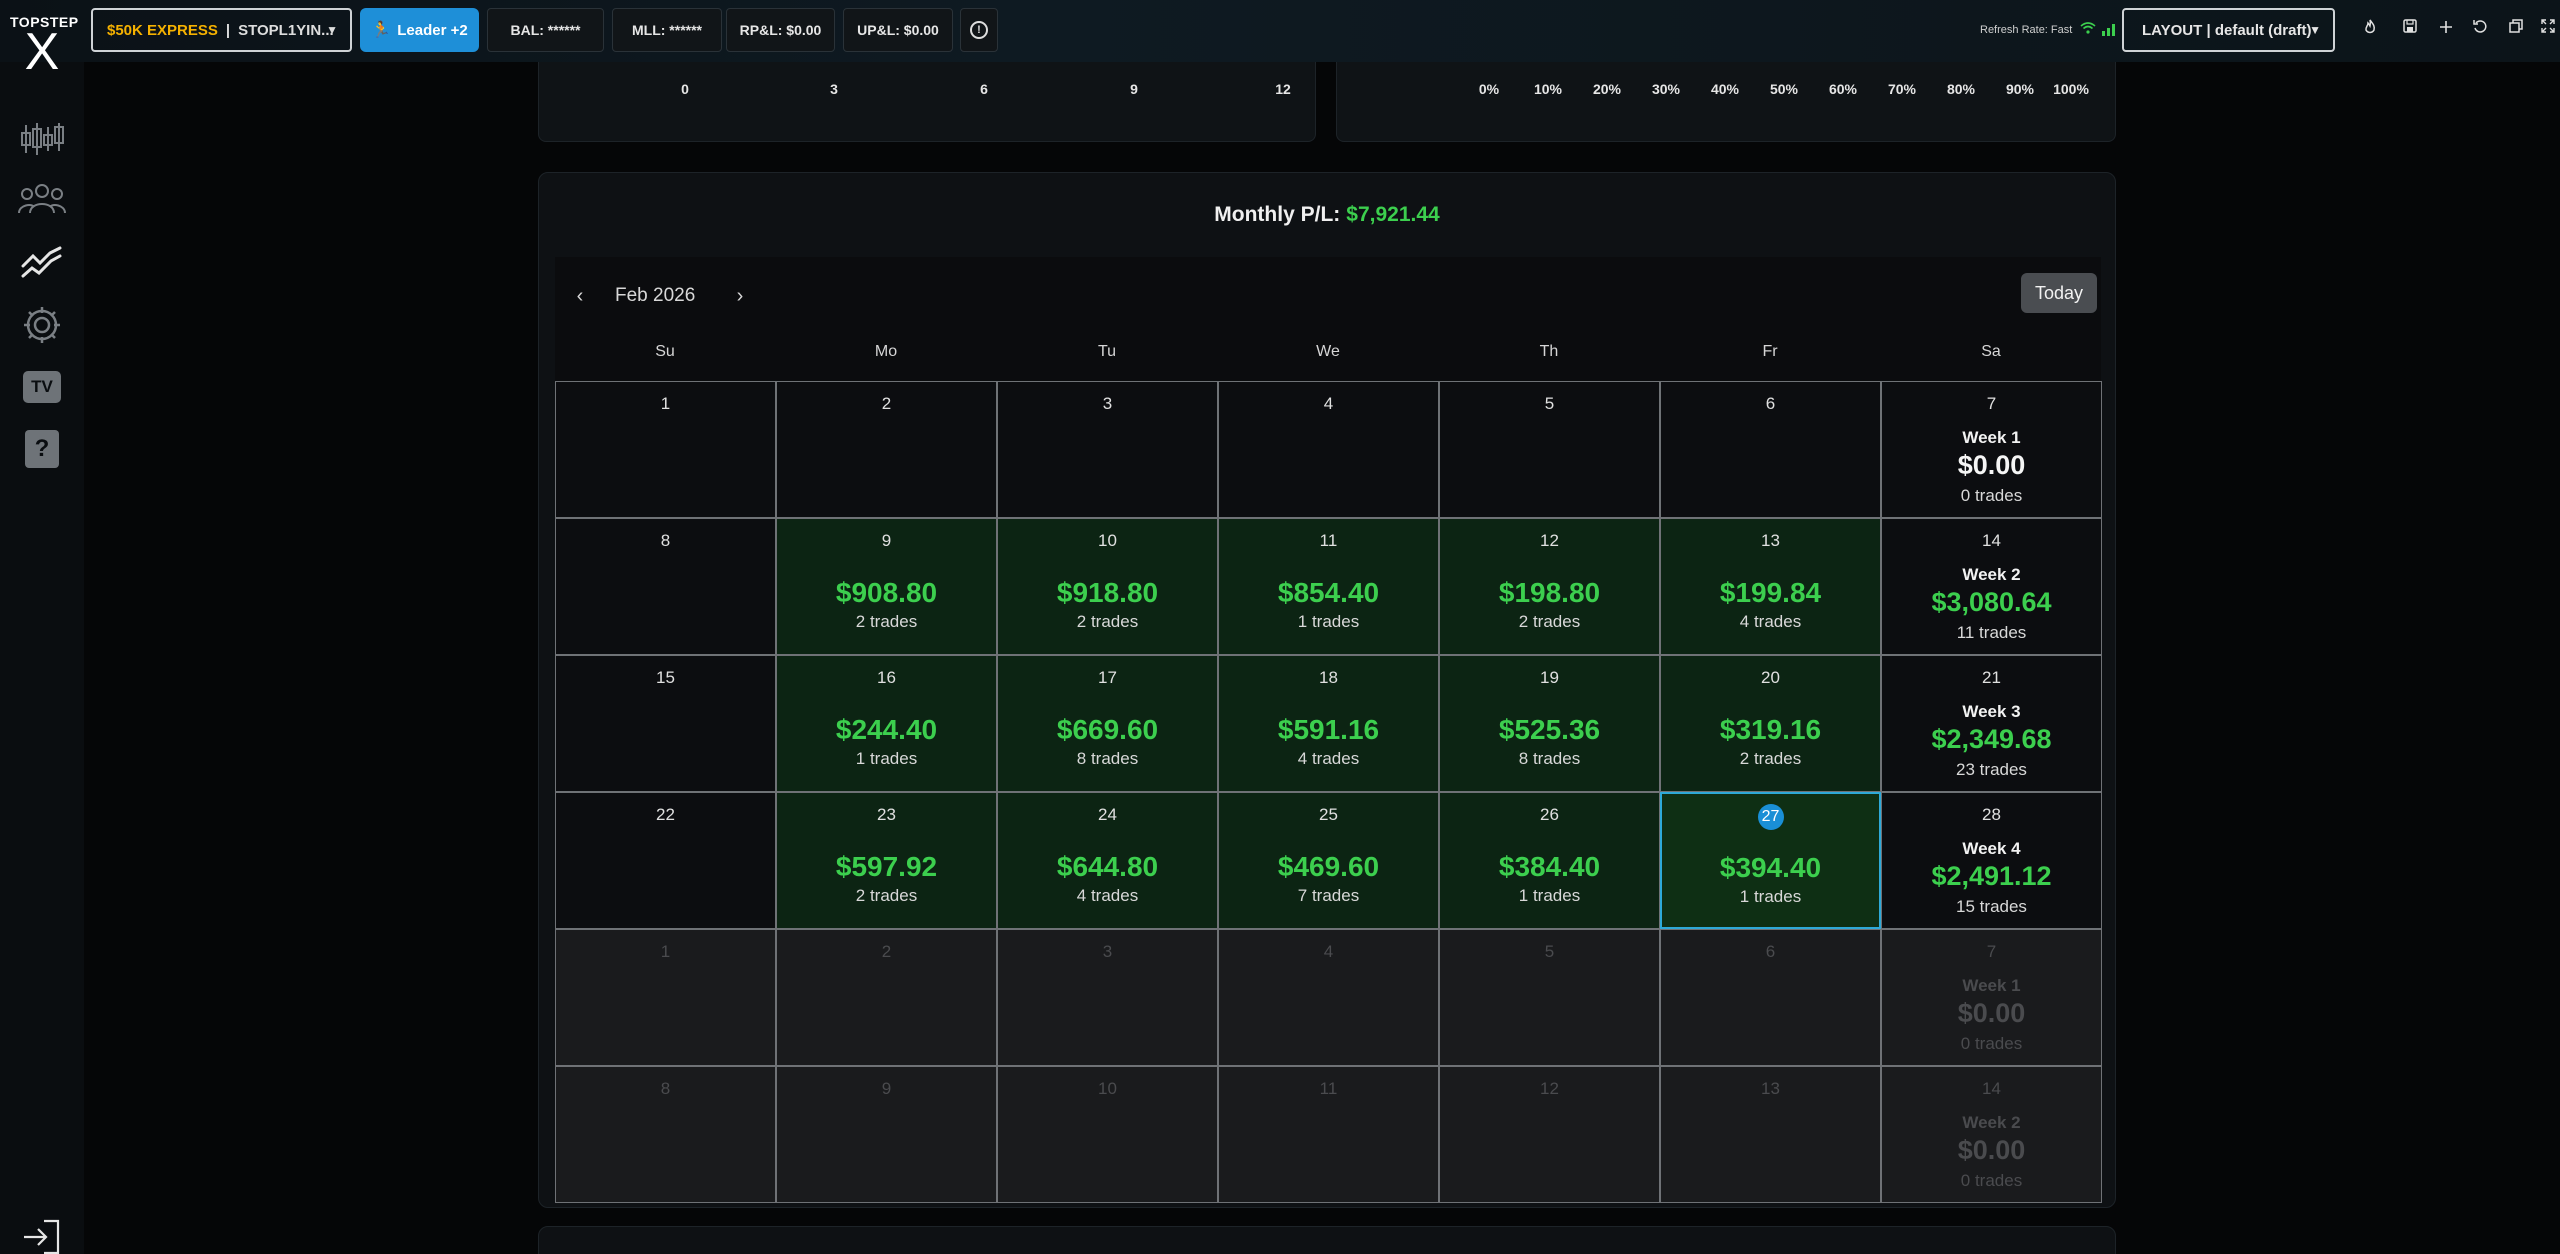 The height and width of the screenshot is (1254, 2560). Describe the element at coordinates (898, 30) in the screenshot. I see `upl-pill: UP&L: $0.00` at that location.